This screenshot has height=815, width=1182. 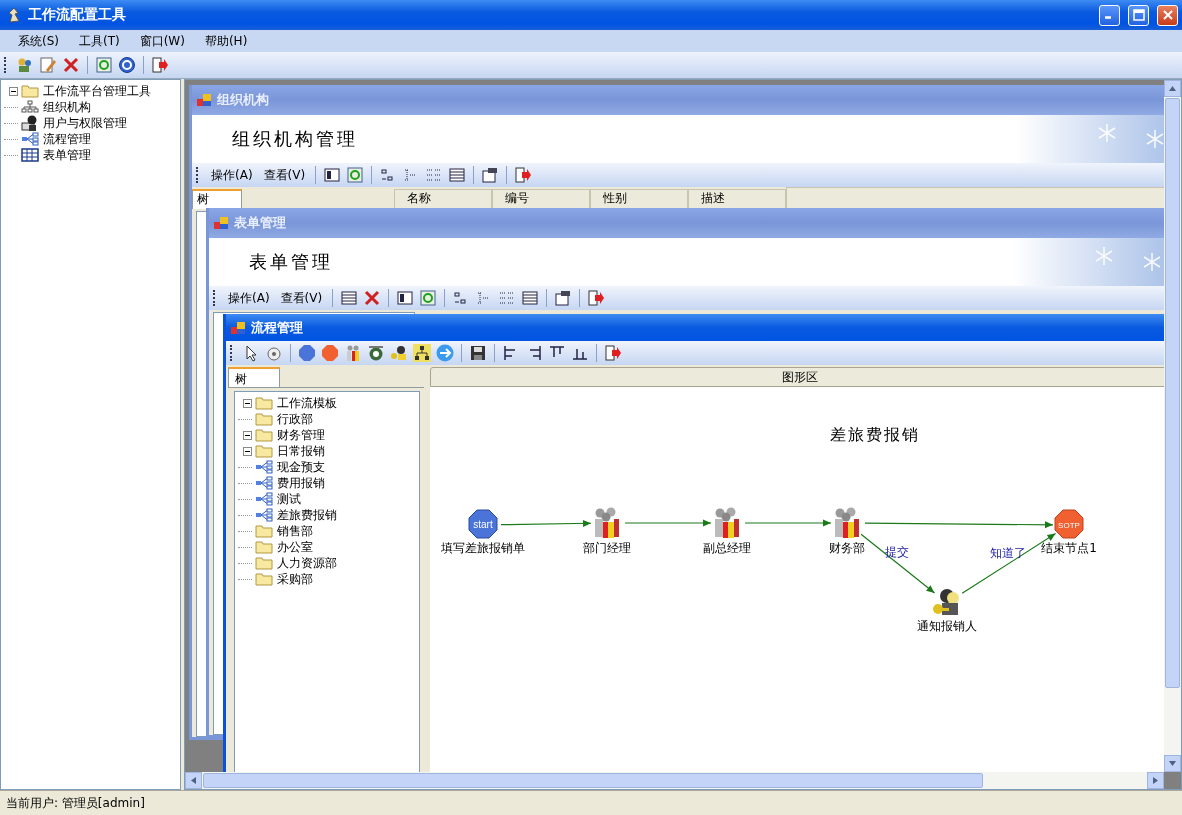 What do you see at coordinates (30, 107) in the screenshot?
I see `org-chart-icon` at bounding box center [30, 107].